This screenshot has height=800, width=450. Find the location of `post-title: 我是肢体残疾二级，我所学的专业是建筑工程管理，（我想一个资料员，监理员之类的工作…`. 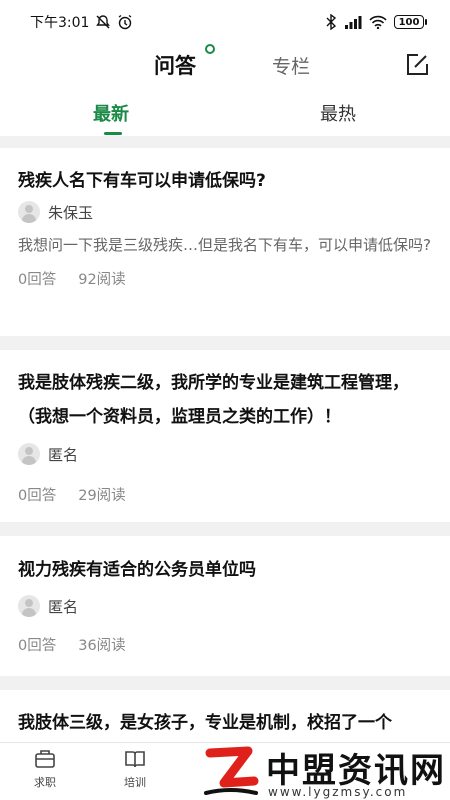

post-title: 我是肢体残疾二级，我所学的专业是建筑工程管理，（我想一个资料员，监理员之类的工作… is located at coordinates (225, 400).